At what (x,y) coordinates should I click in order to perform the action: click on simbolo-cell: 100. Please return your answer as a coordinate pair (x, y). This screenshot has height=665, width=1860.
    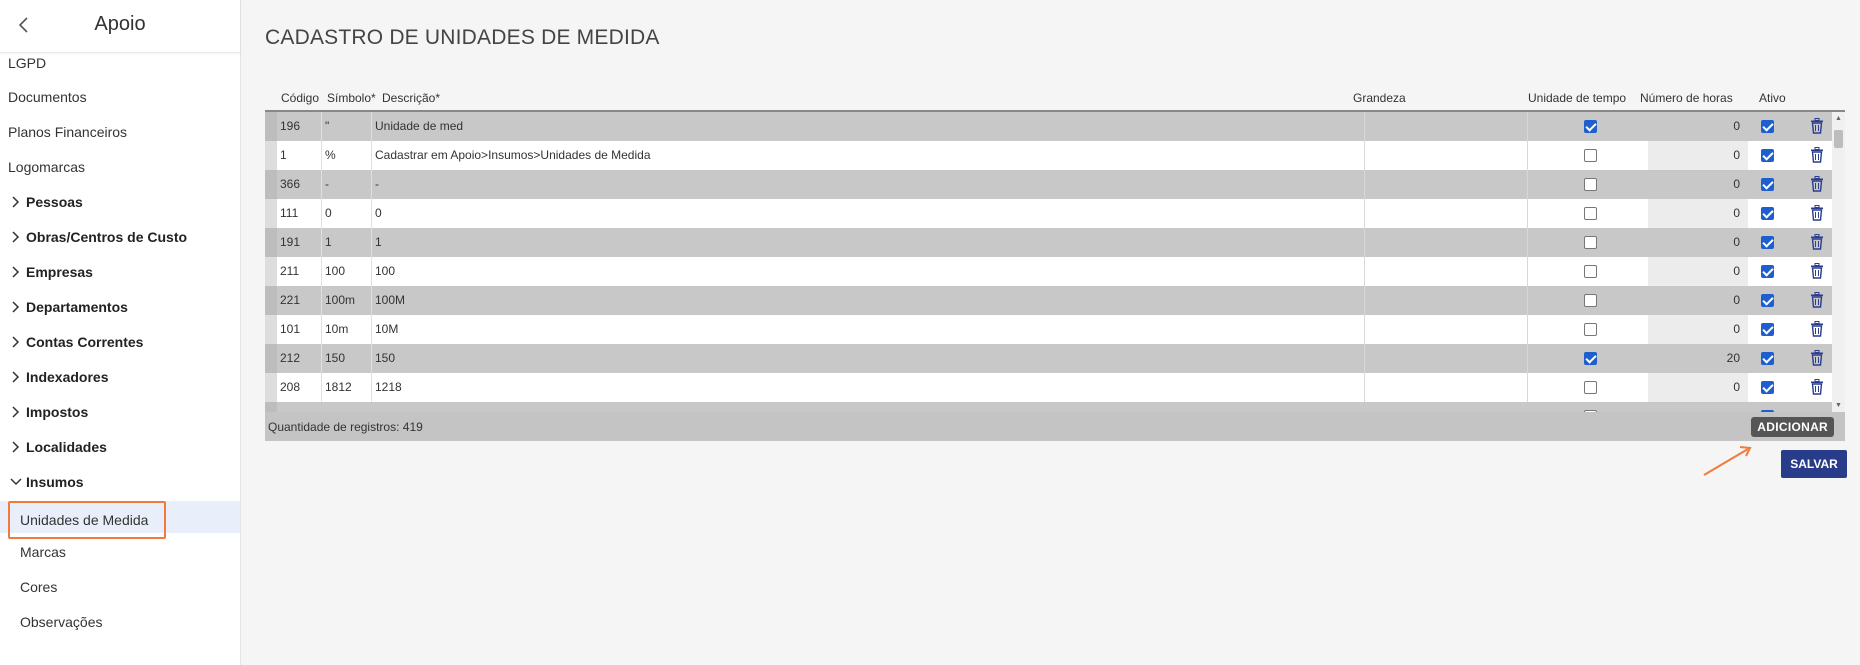
    Looking at the image, I should click on (347, 271).